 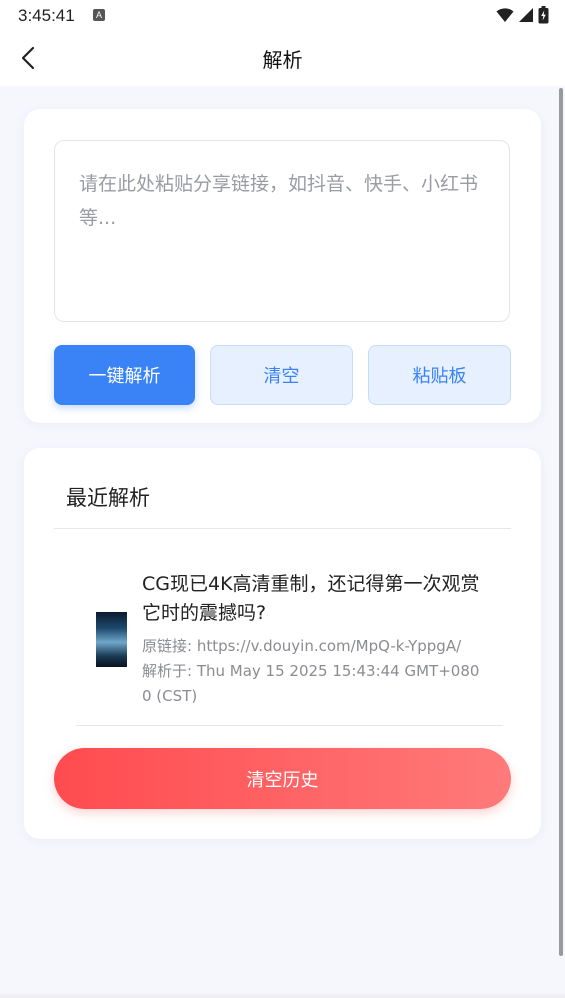 I want to click on history-divider, so click(x=282, y=528).